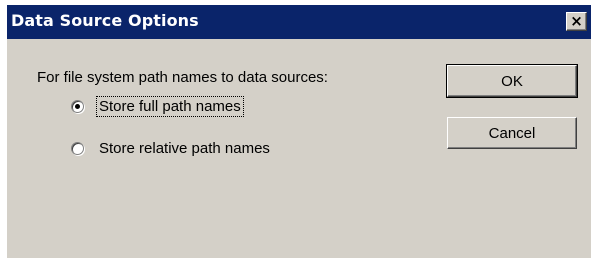 The width and height of the screenshot is (592, 258). I want to click on radio-store-relative-path: Store relative path names, so click(172, 148).